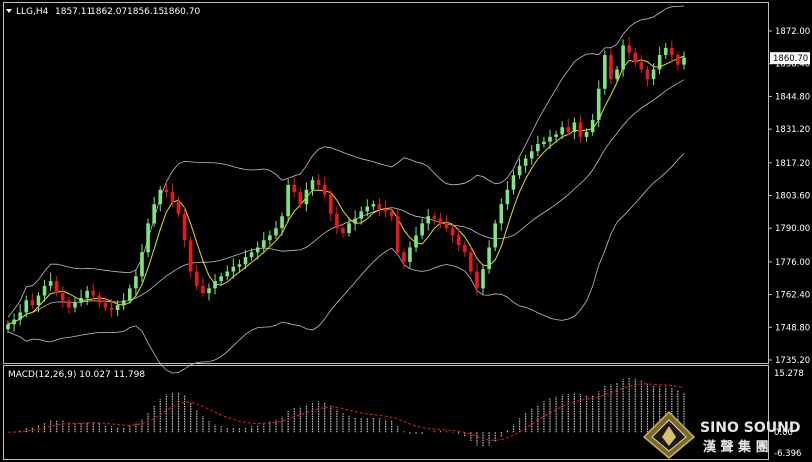 This screenshot has width=812, height=462. I want to click on macd-histogram, so click(346, 412).